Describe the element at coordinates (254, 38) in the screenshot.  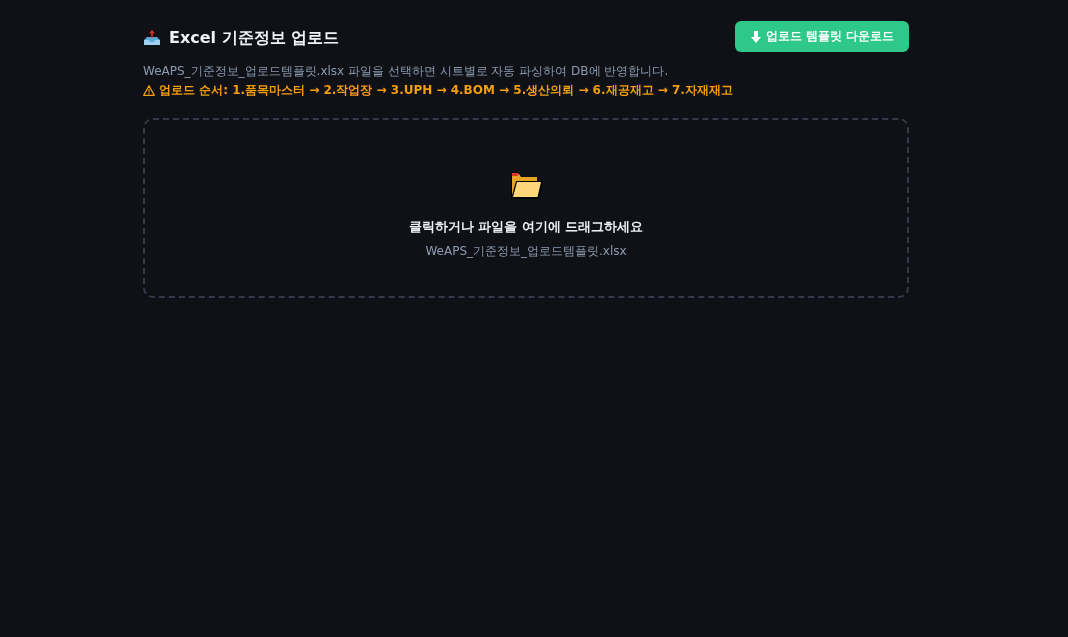
I see `page-title: Excel 기준정보 업로드` at that location.